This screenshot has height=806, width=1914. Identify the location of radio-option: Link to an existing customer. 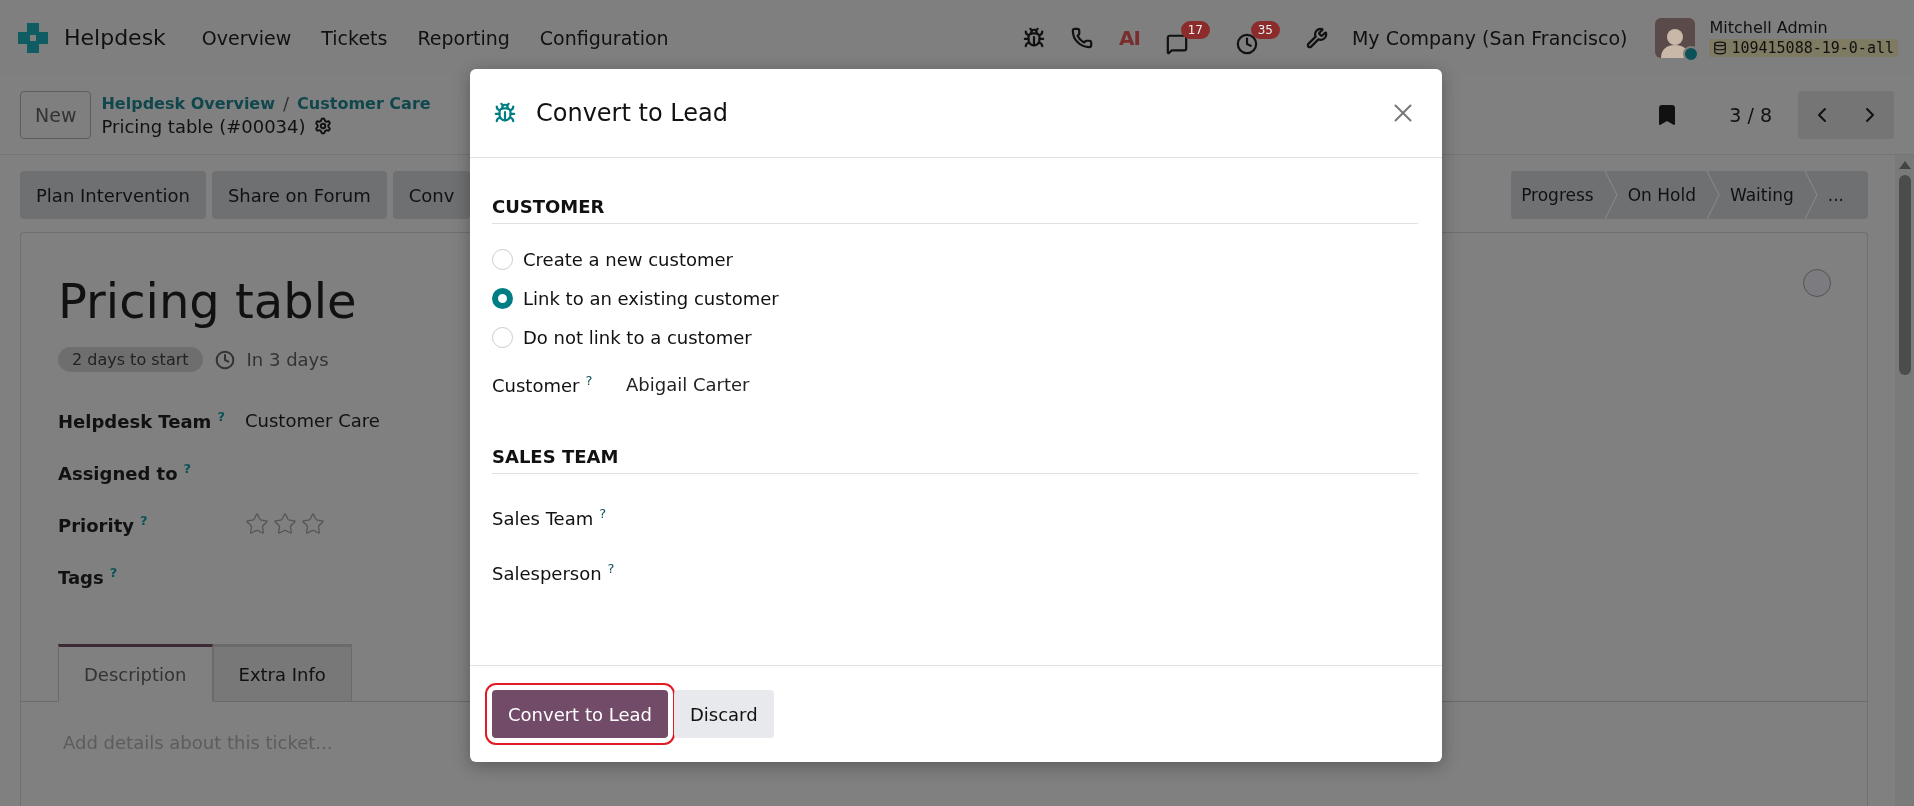
(635, 298).